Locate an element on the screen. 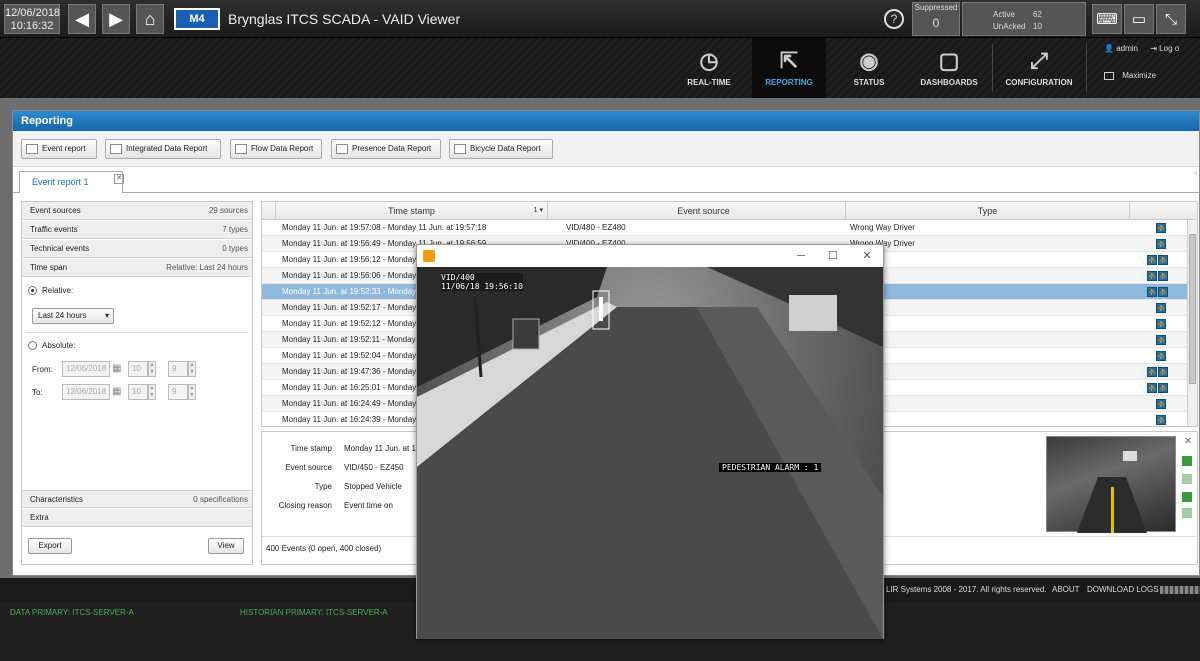 Image resolution: width=1200 pixels, height=661 pixels. video-window-titlebar: ─ ☐ ✕ is located at coordinates (650, 256).